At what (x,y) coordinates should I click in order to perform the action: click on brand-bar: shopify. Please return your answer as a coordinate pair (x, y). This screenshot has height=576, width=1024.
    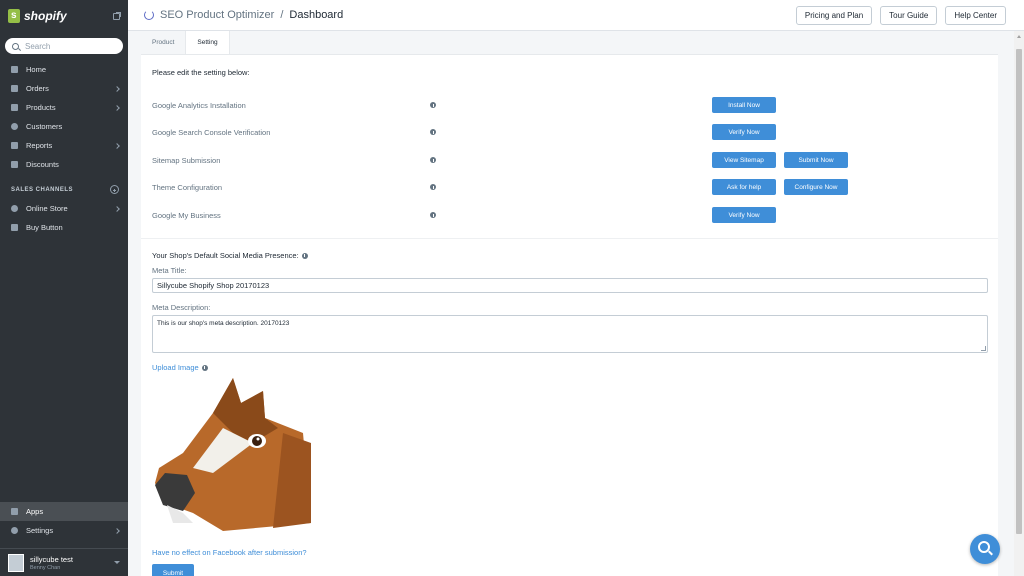
    Looking at the image, I should click on (64, 16).